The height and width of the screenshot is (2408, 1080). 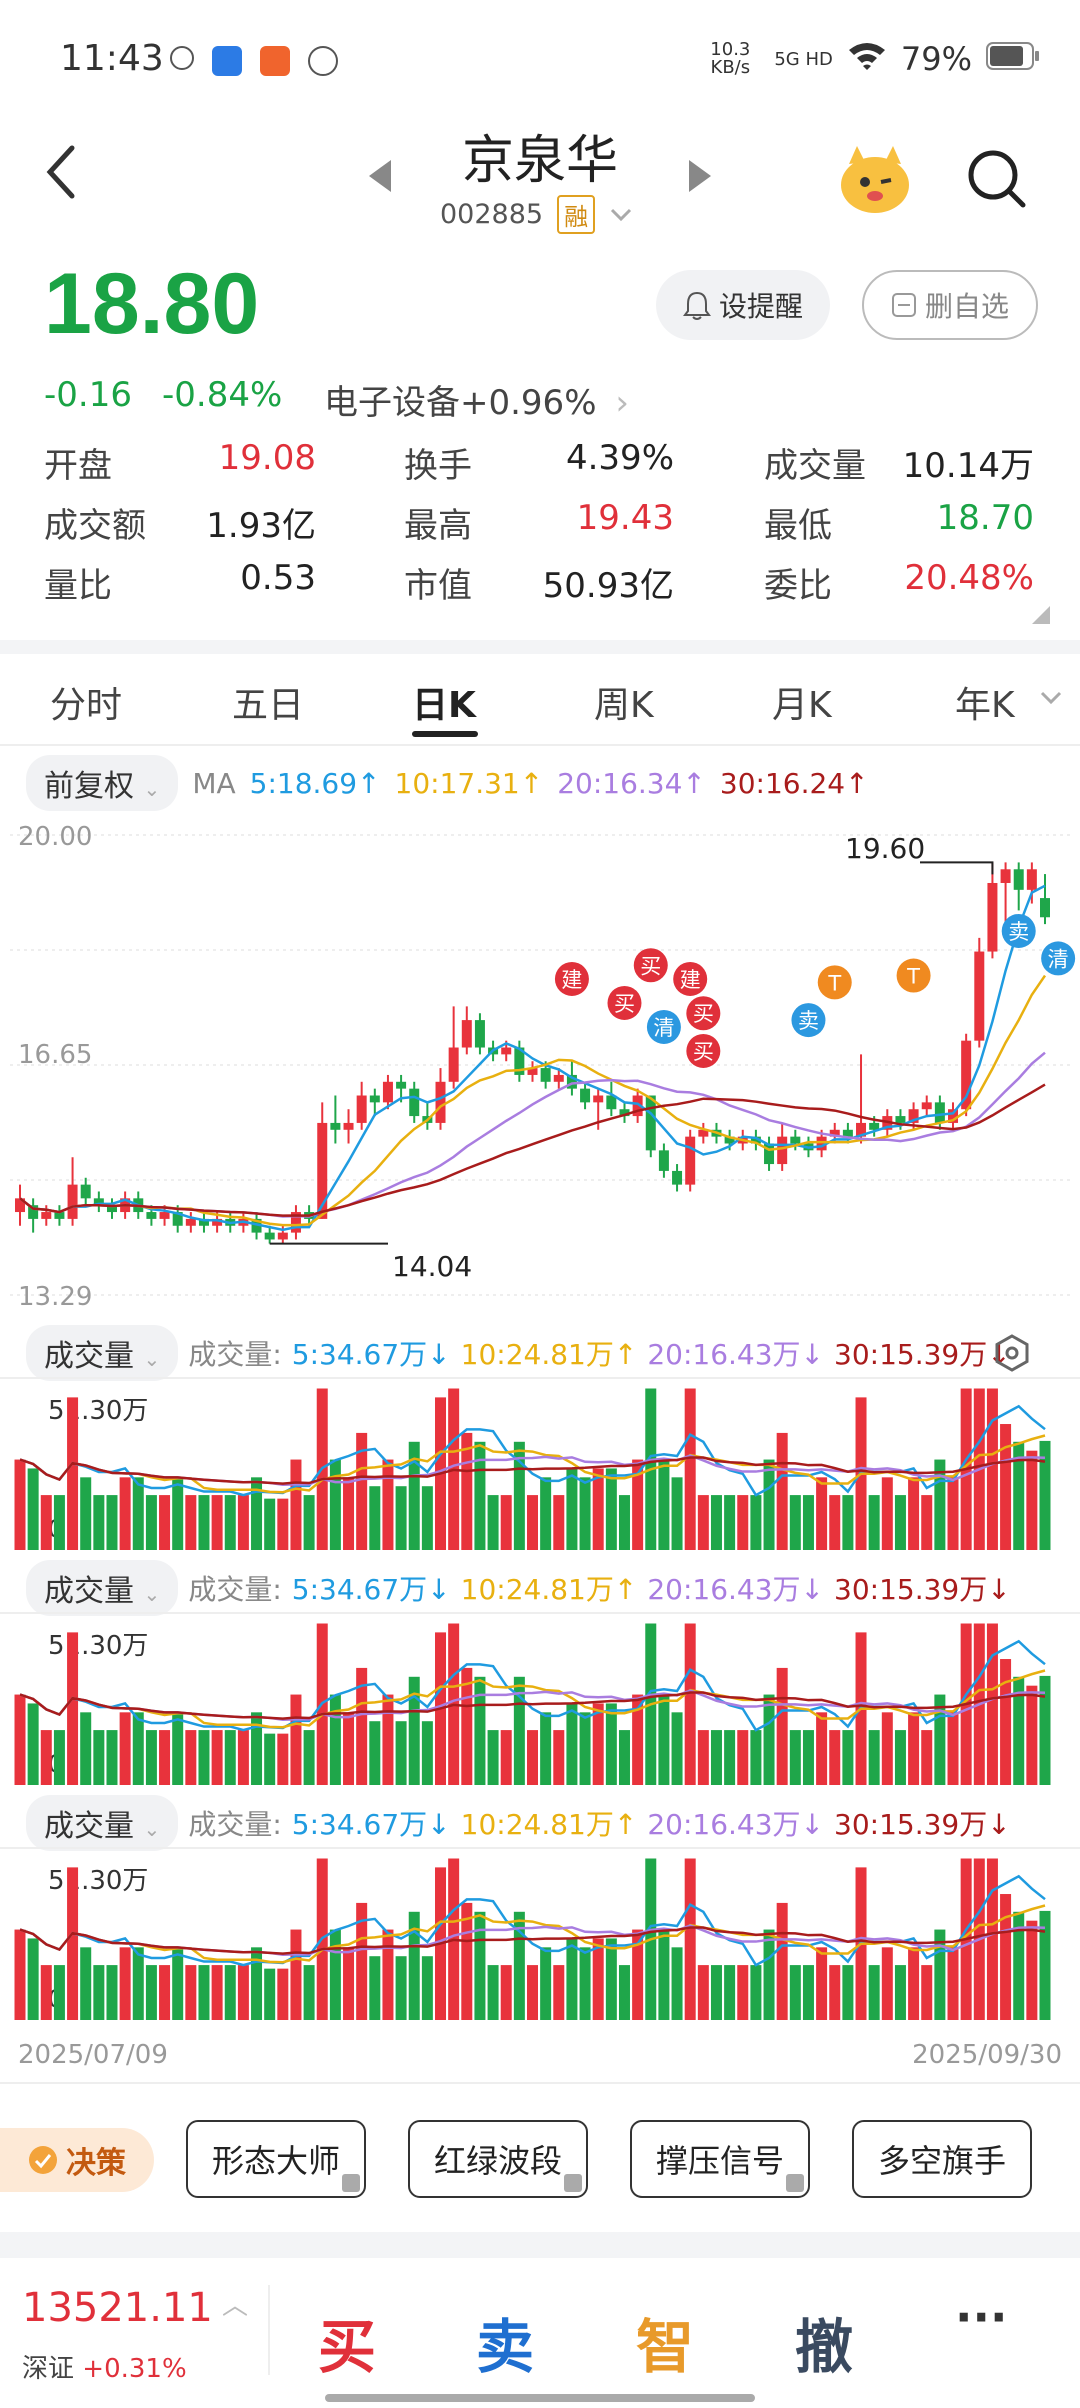 I want to click on red-green-band-button: 红绿波段, so click(x=498, y=2159).